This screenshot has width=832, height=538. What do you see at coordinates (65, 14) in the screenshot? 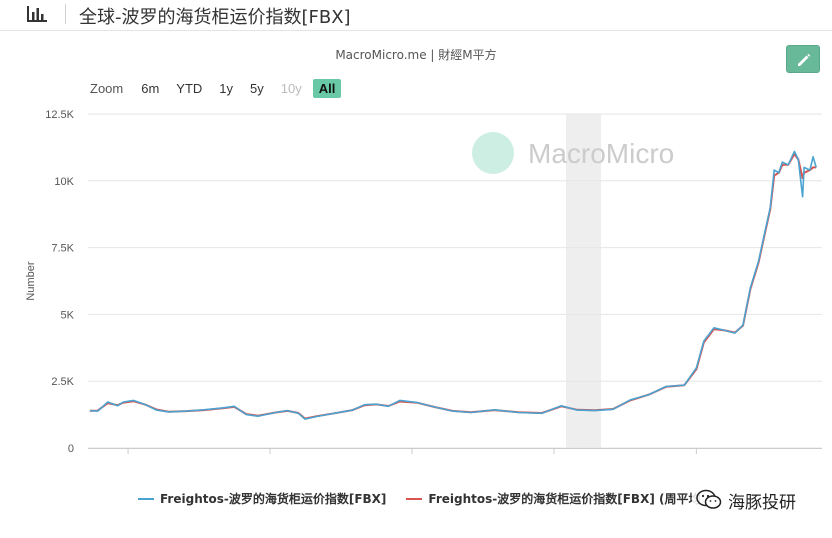
I see `header-divider` at bounding box center [65, 14].